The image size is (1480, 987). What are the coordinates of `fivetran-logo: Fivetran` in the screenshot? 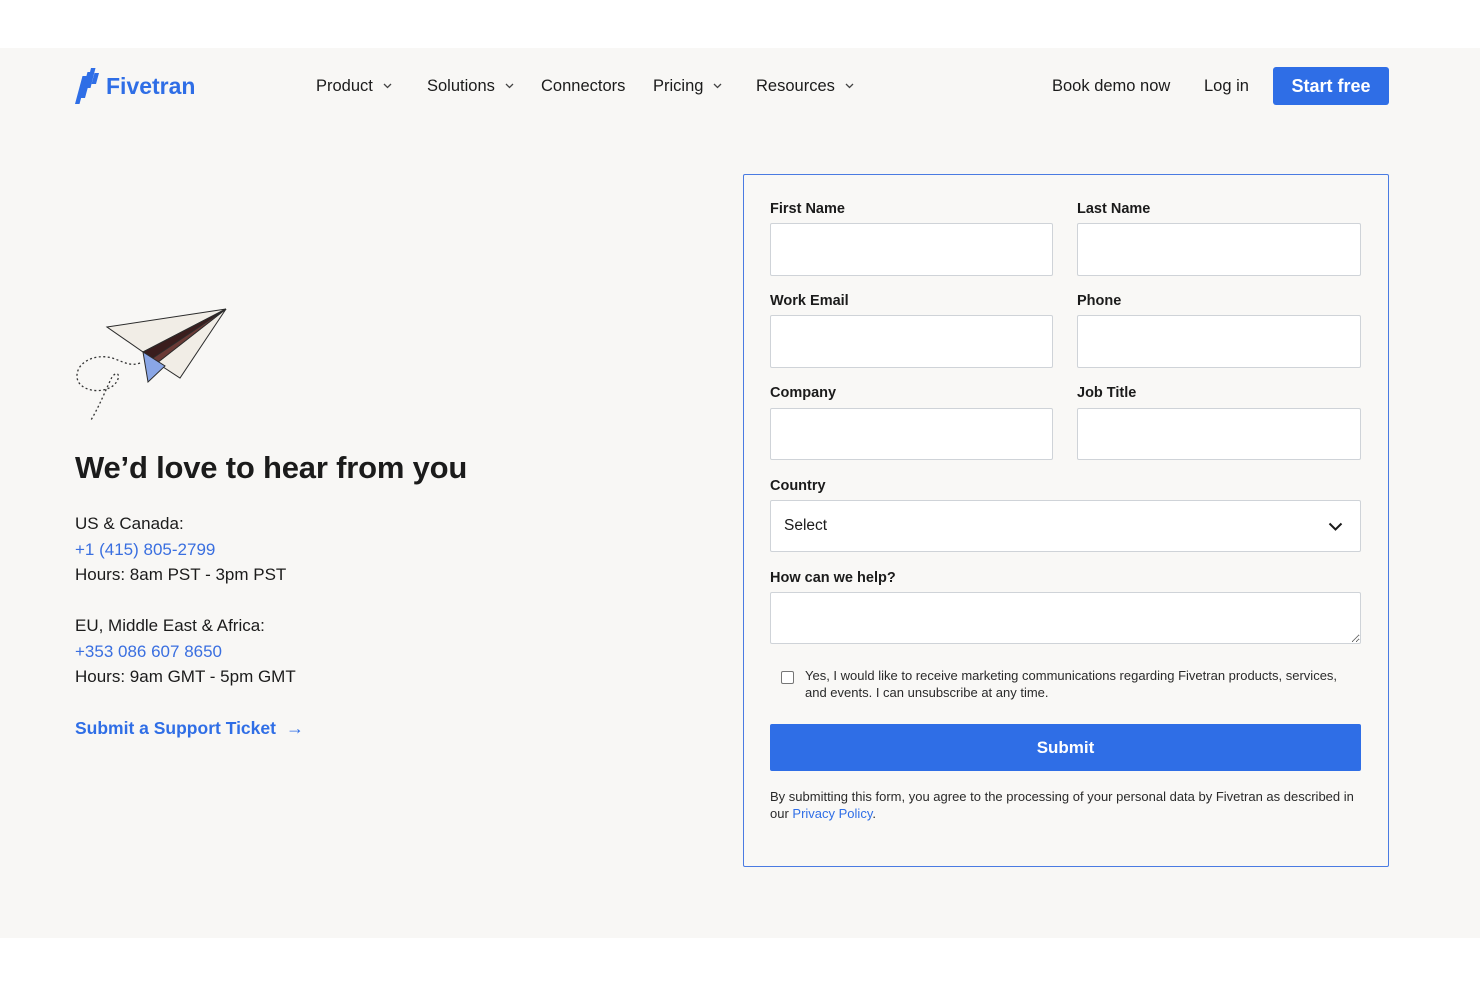 It's located at (135, 86).